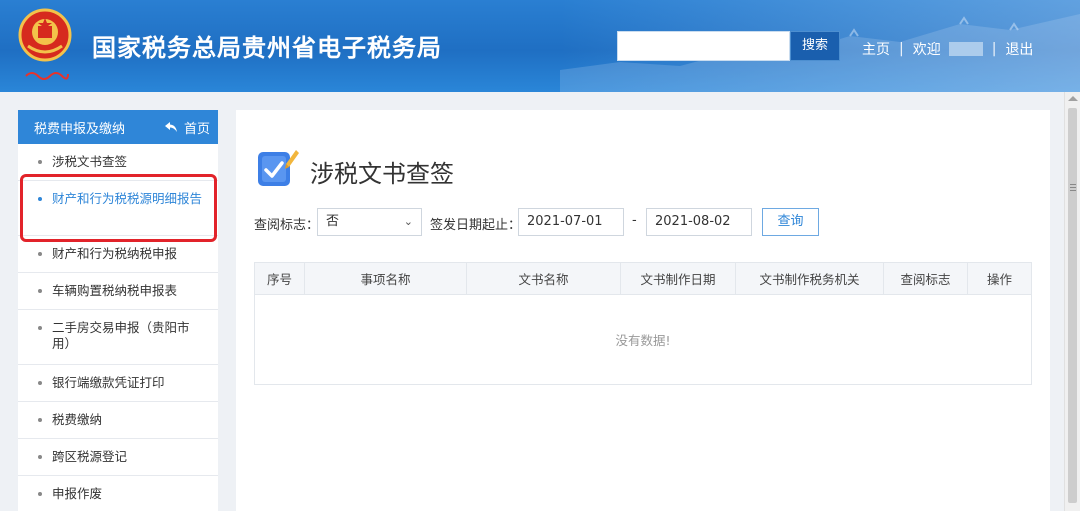 The image size is (1080, 511). Describe the element at coordinates (926, 278) in the screenshot. I see `column-header: 查阅标志` at that location.